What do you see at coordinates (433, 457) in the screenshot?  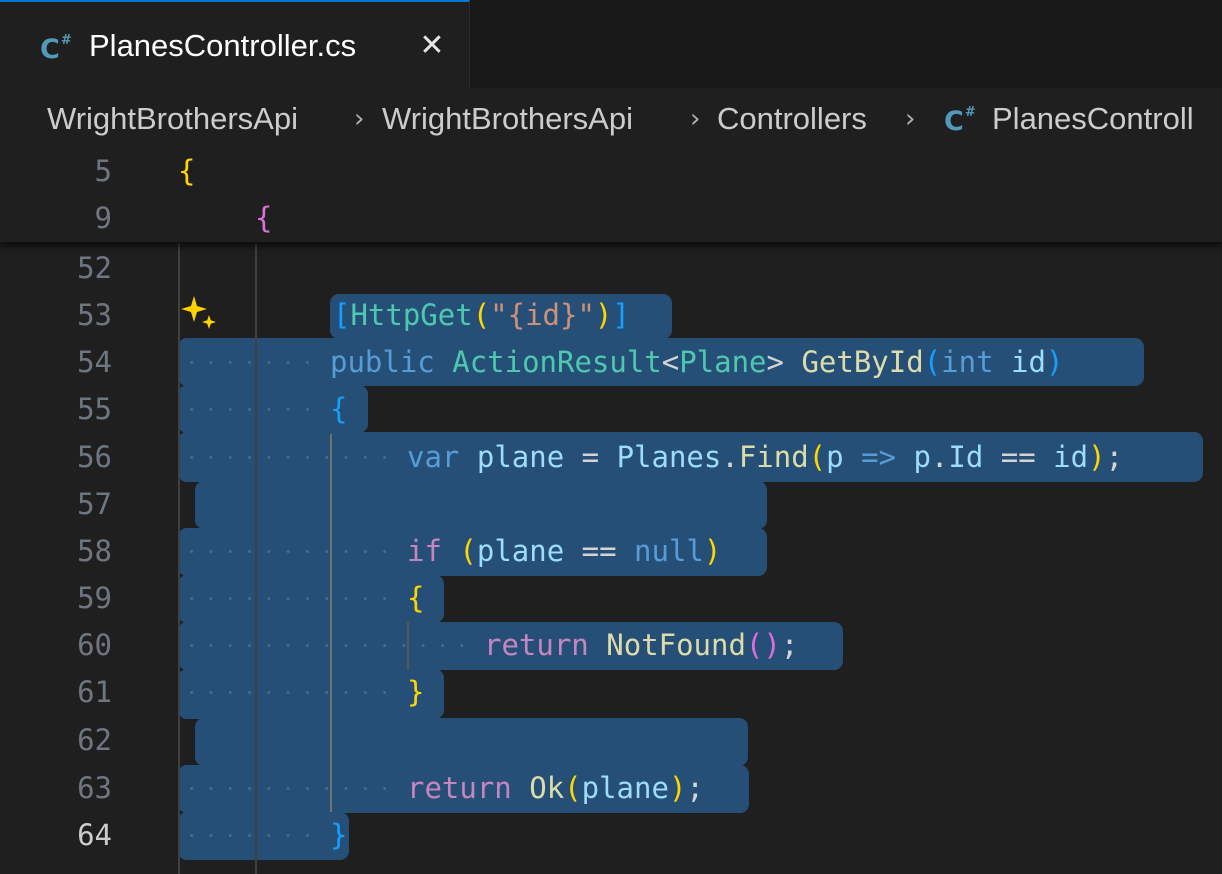 I see `keyword: var` at bounding box center [433, 457].